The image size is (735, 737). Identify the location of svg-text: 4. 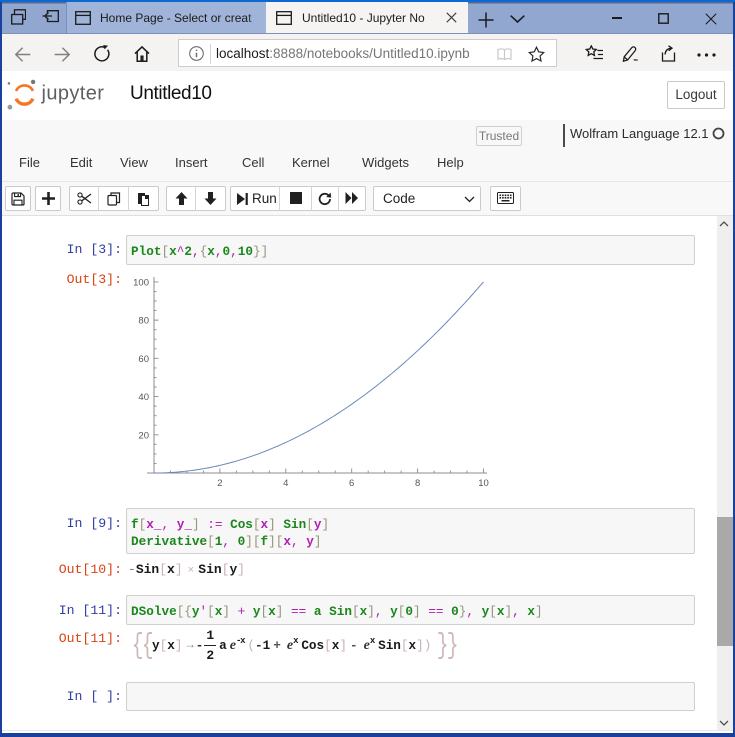
(285, 483).